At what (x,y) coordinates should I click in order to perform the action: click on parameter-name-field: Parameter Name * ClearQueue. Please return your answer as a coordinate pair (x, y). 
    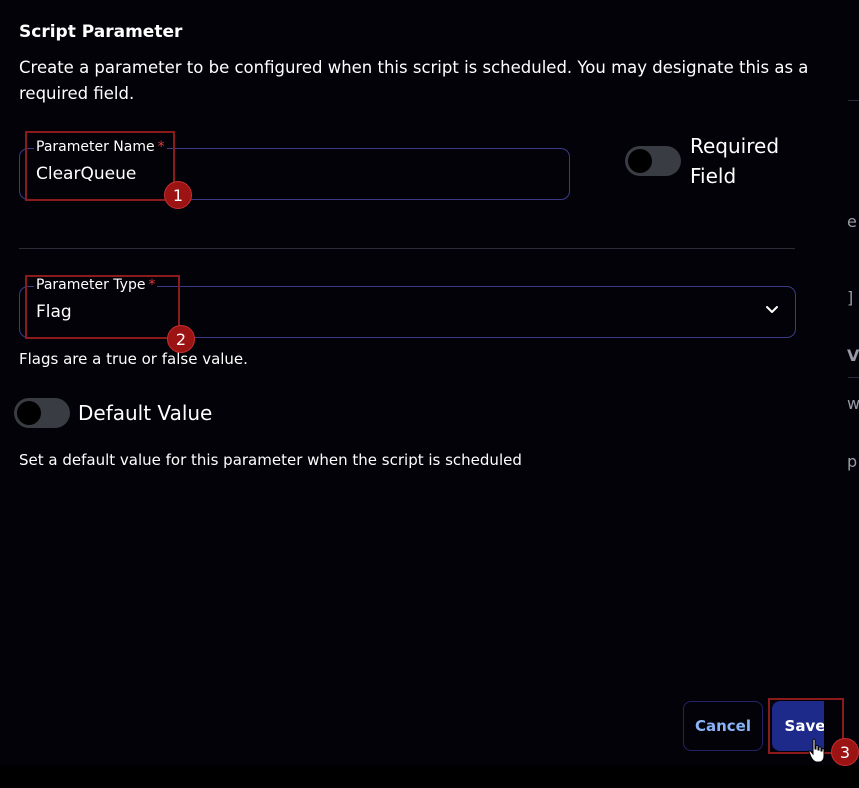
    Looking at the image, I should click on (294, 169).